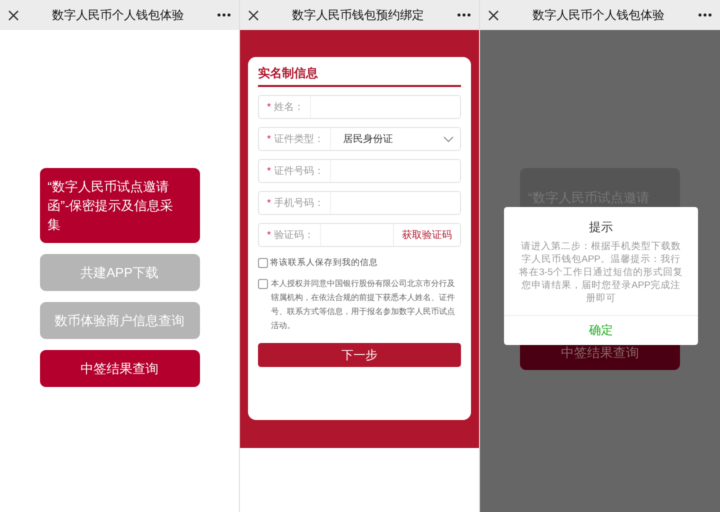 This screenshot has width=720, height=512. What do you see at coordinates (299, 171) in the screenshot?
I see `field-label: 证件号码：` at bounding box center [299, 171].